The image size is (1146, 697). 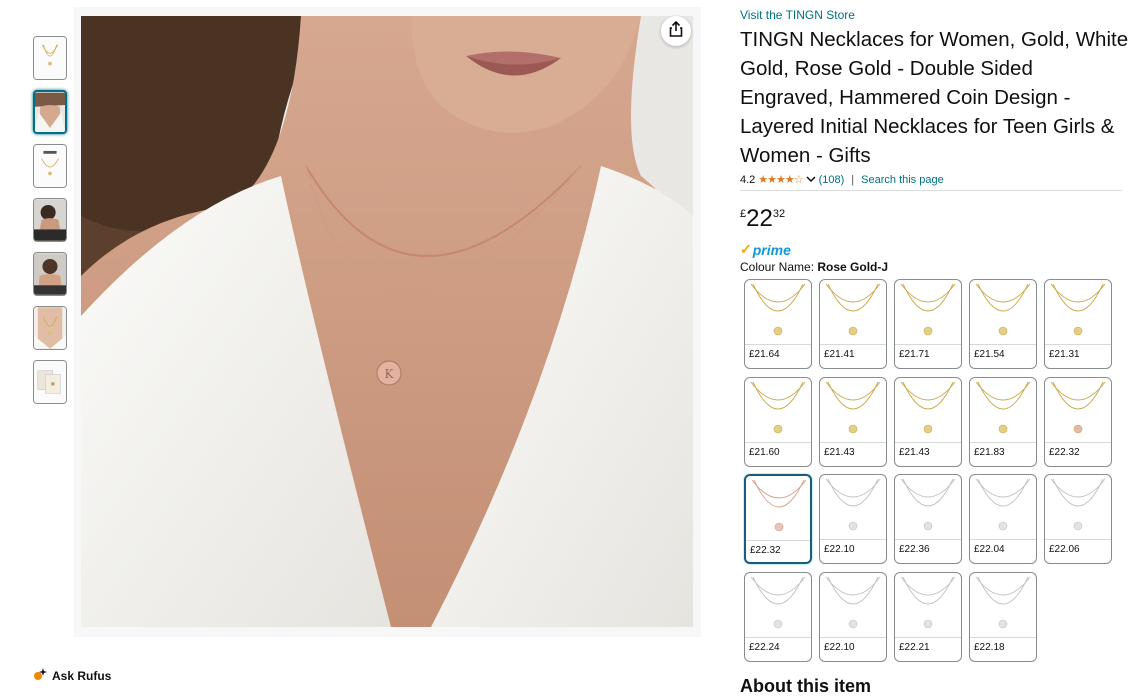 I want to click on colour-value: Rose Gold-J, so click(x=853, y=267).